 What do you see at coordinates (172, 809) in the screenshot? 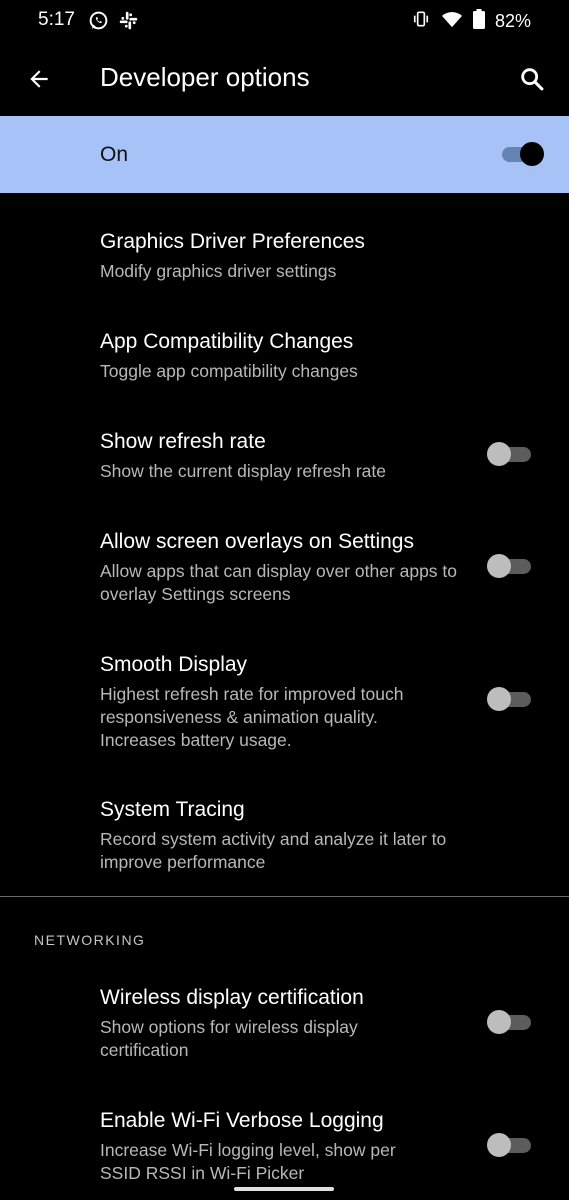
I see `item-title: System Tracing` at bounding box center [172, 809].